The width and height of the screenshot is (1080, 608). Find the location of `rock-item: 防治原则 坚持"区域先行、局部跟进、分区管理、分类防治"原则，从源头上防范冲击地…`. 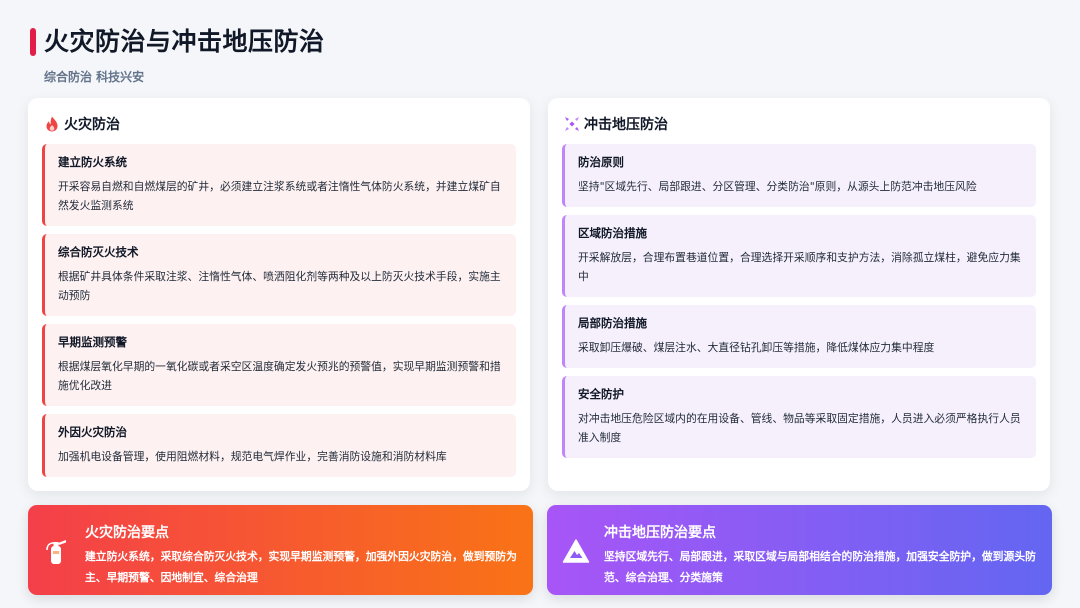

rock-item: 防治原则 坚持"区域先行、局部跟进、分区管理、分类防治"原则，从源头上防范冲击地… is located at coordinates (799, 175).